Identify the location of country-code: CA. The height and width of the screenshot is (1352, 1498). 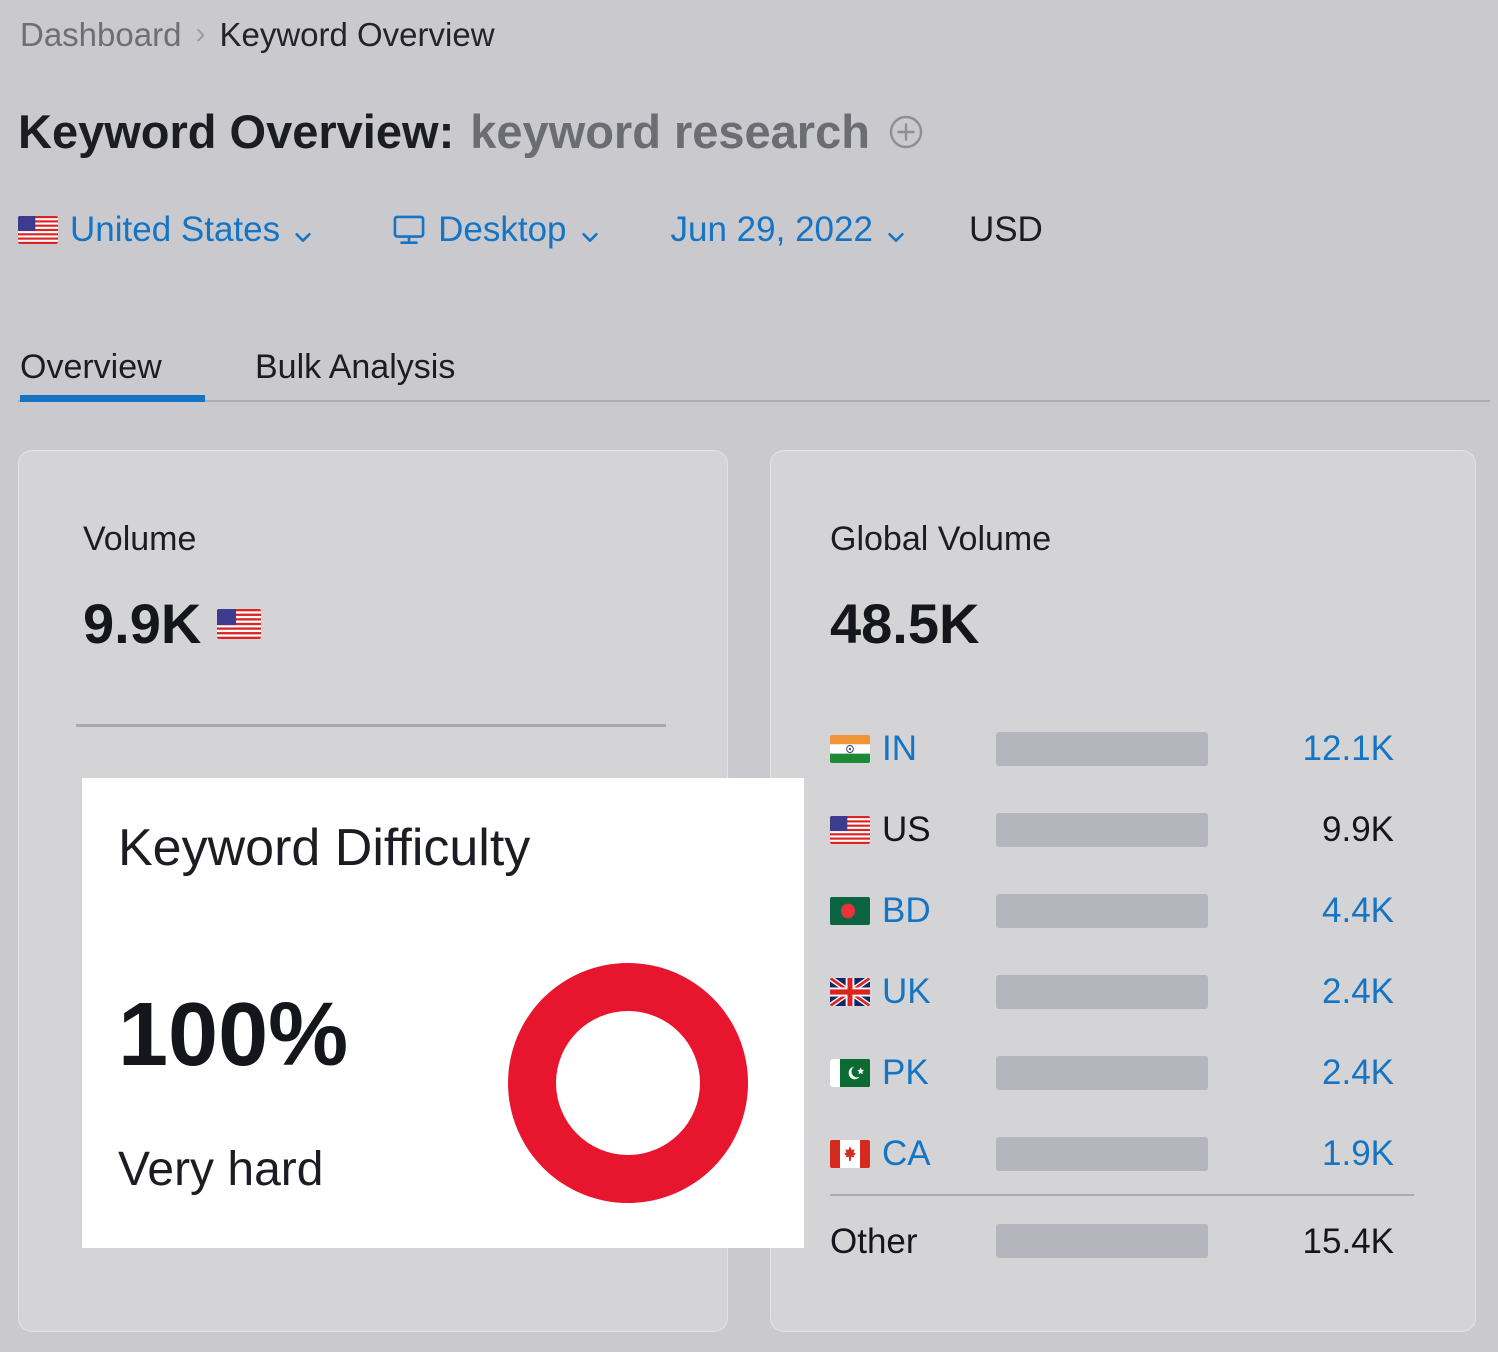
(906, 1153).